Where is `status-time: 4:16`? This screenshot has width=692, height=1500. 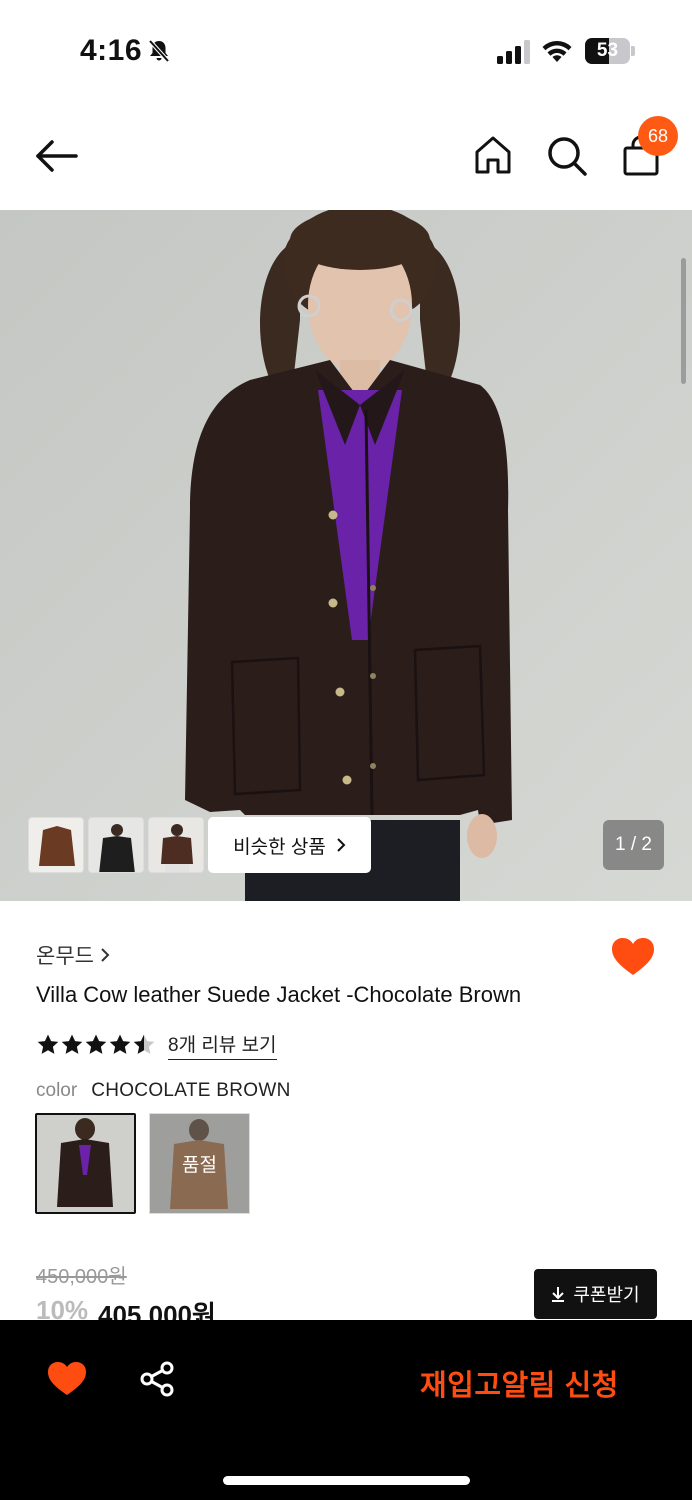
status-time: 4:16 is located at coordinates (111, 50).